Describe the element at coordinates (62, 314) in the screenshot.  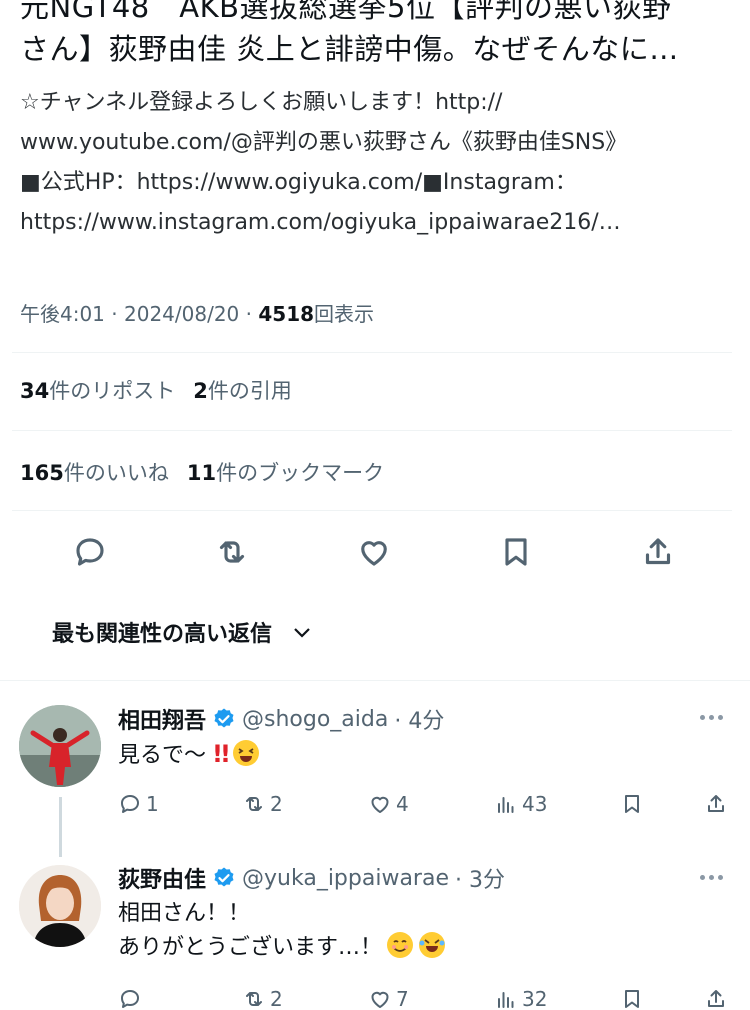
I see `post-time: 午後4:01` at that location.